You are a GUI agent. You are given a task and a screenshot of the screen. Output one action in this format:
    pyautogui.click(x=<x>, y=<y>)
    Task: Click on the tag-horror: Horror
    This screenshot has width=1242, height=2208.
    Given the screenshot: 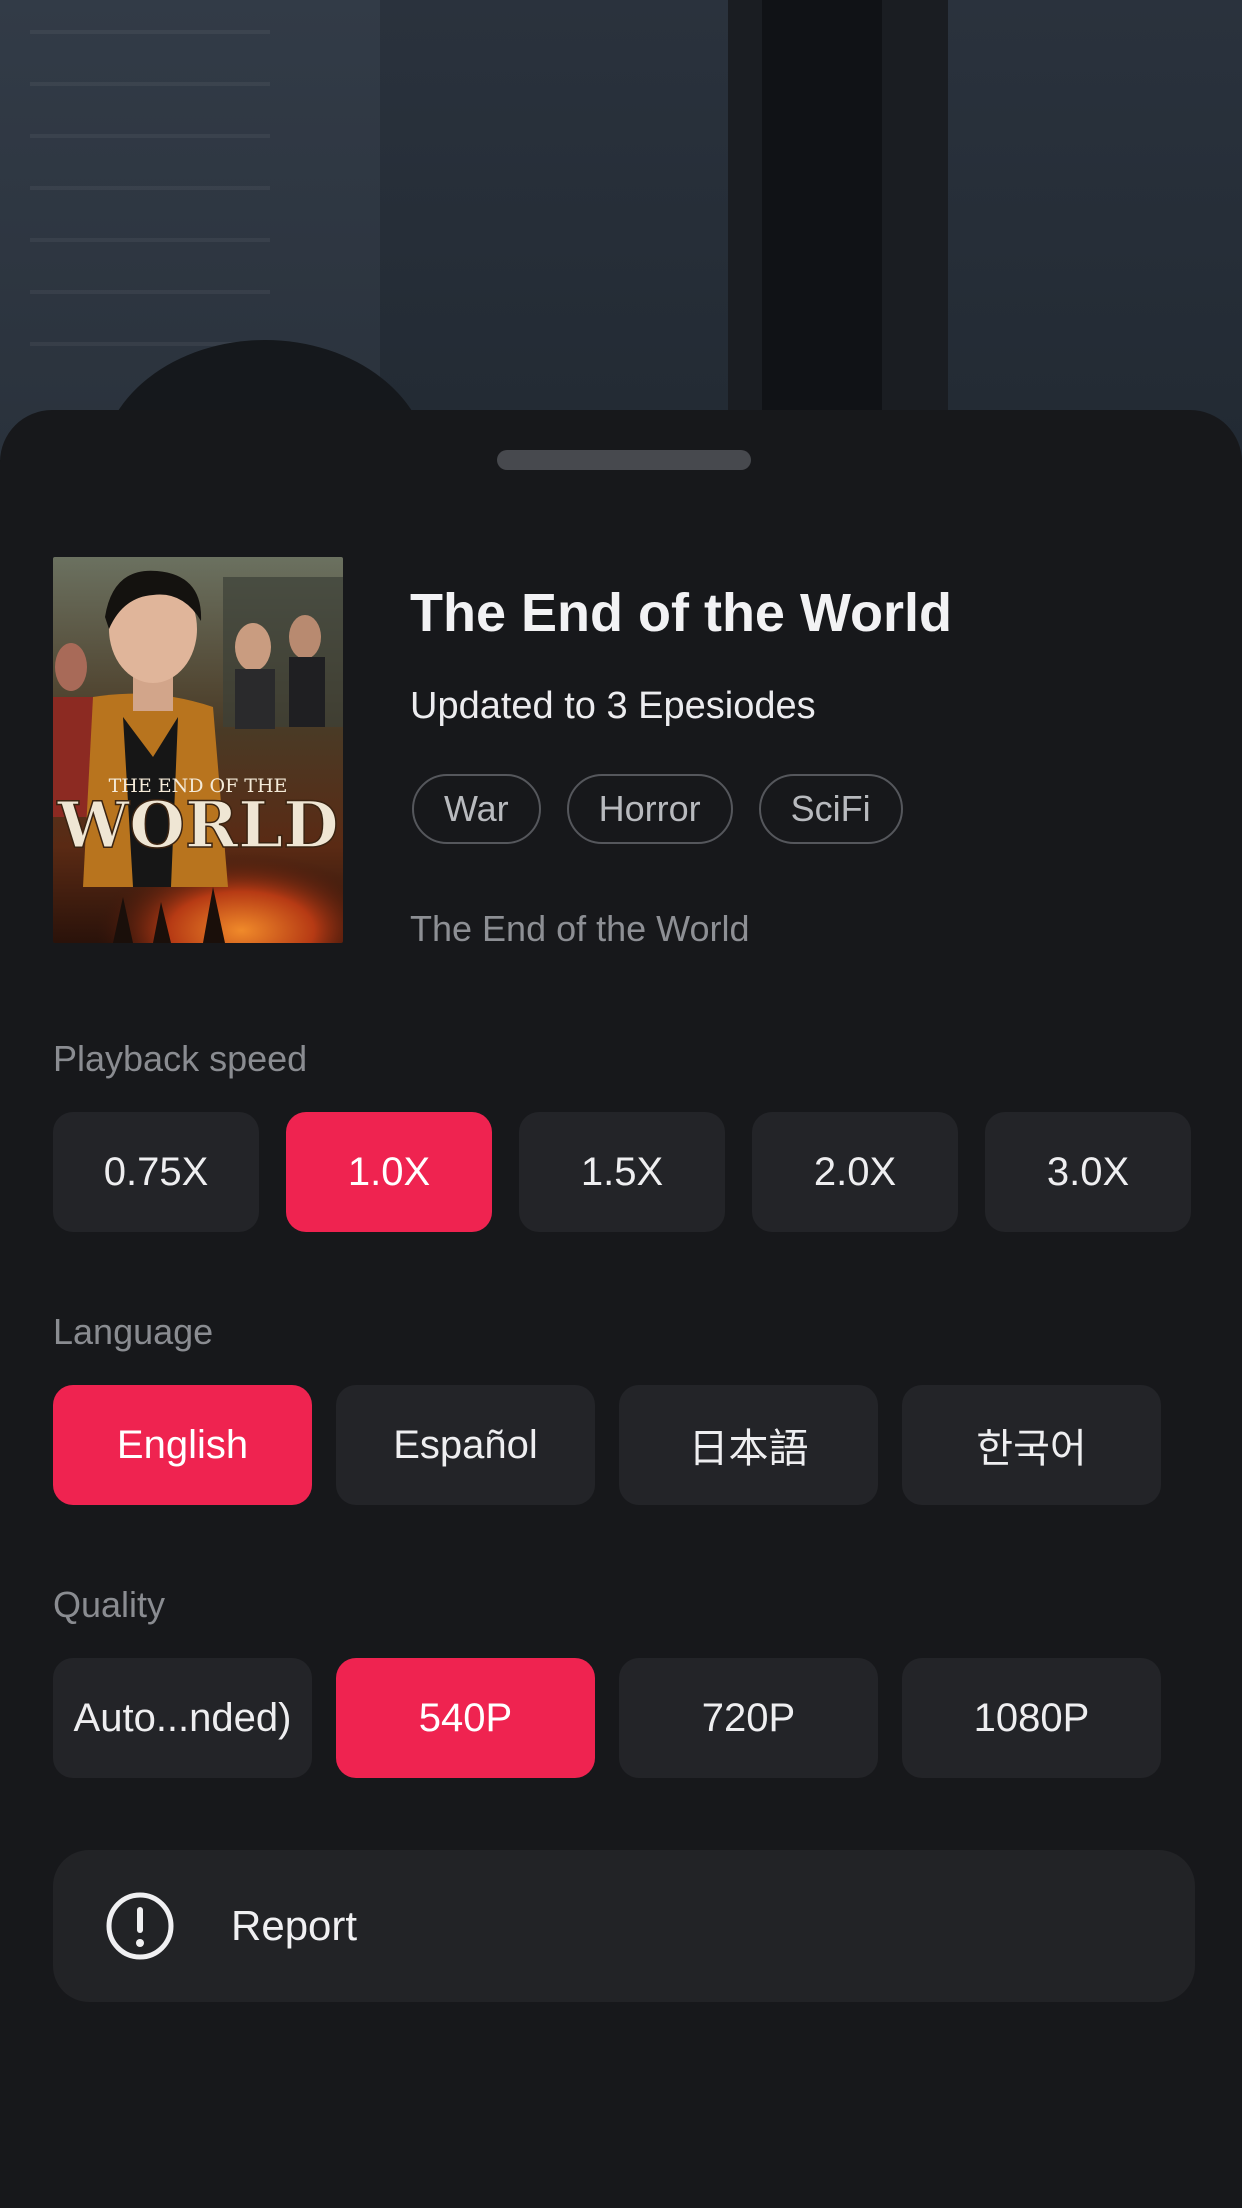 What is the action you would take?
    pyautogui.click(x=649, y=809)
    